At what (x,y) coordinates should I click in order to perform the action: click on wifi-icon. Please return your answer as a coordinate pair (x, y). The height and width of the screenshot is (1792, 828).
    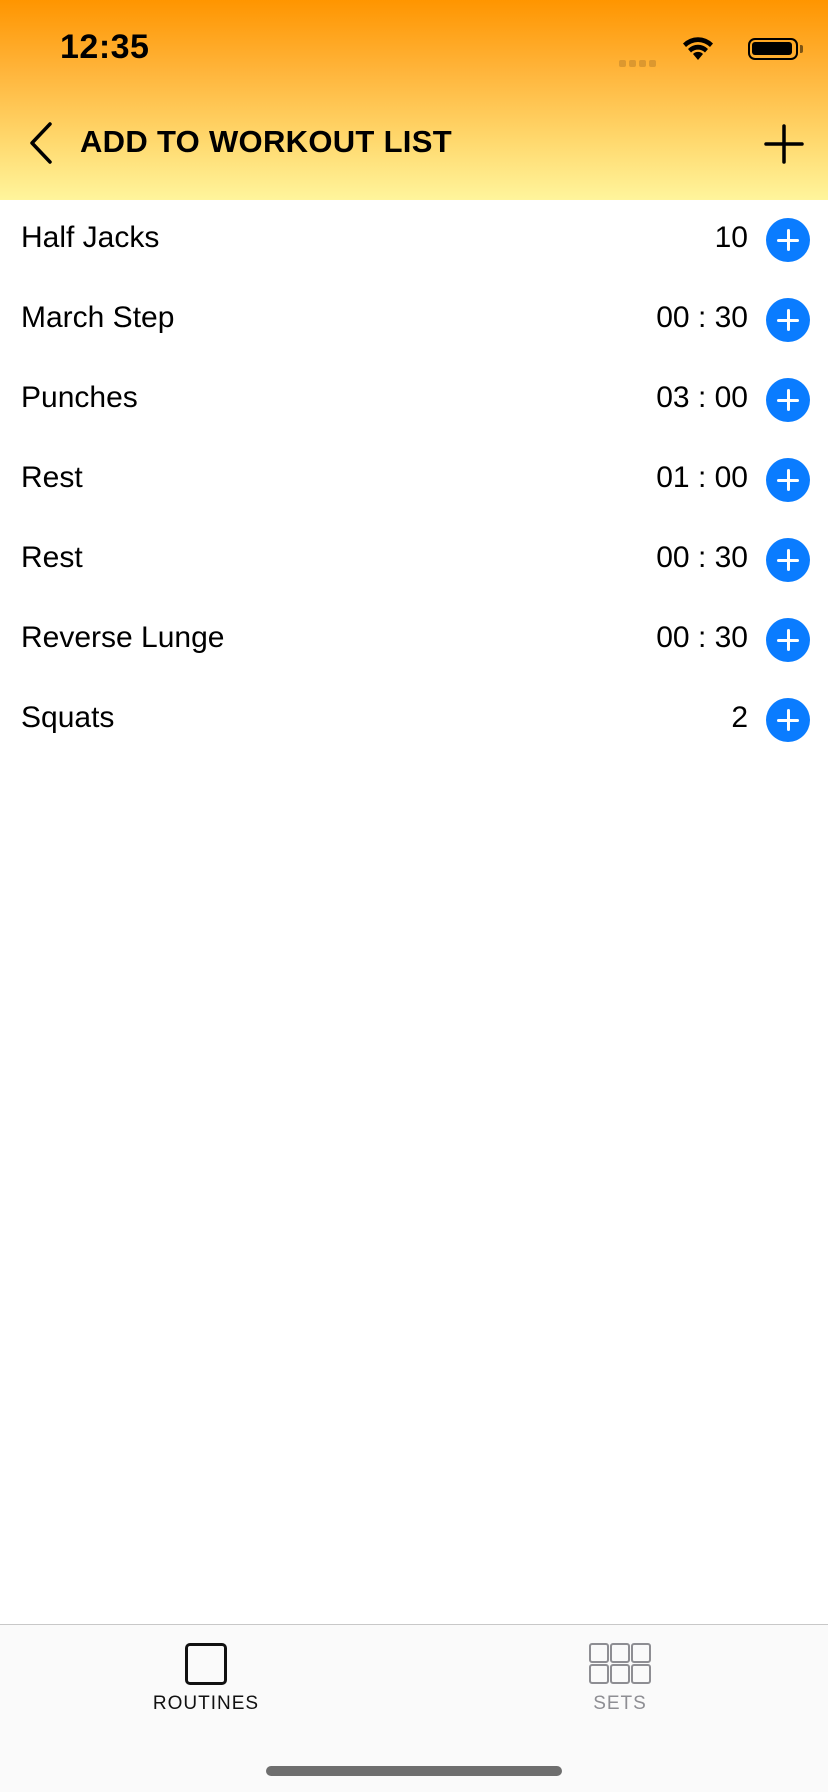
    Looking at the image, I should click on (698, 48).